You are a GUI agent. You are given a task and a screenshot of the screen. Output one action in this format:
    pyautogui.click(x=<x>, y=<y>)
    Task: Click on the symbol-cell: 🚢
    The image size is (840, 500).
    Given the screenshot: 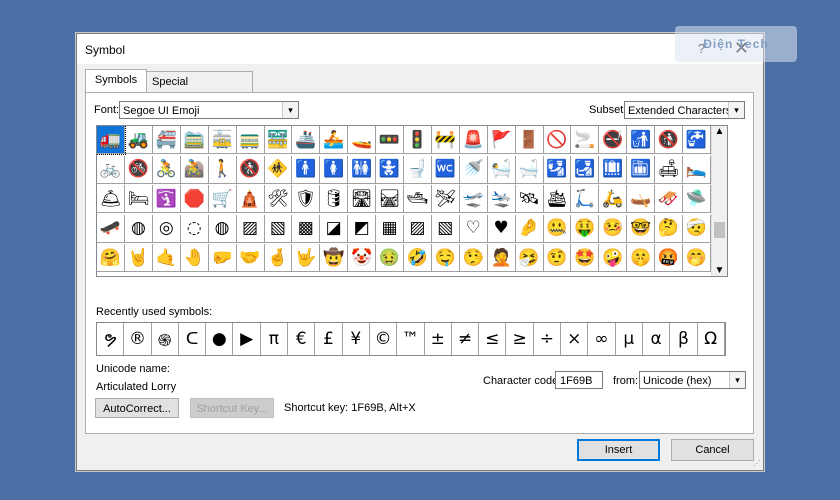 What is the action you would take?
    pyautogui.click(x=306, y=140)
    